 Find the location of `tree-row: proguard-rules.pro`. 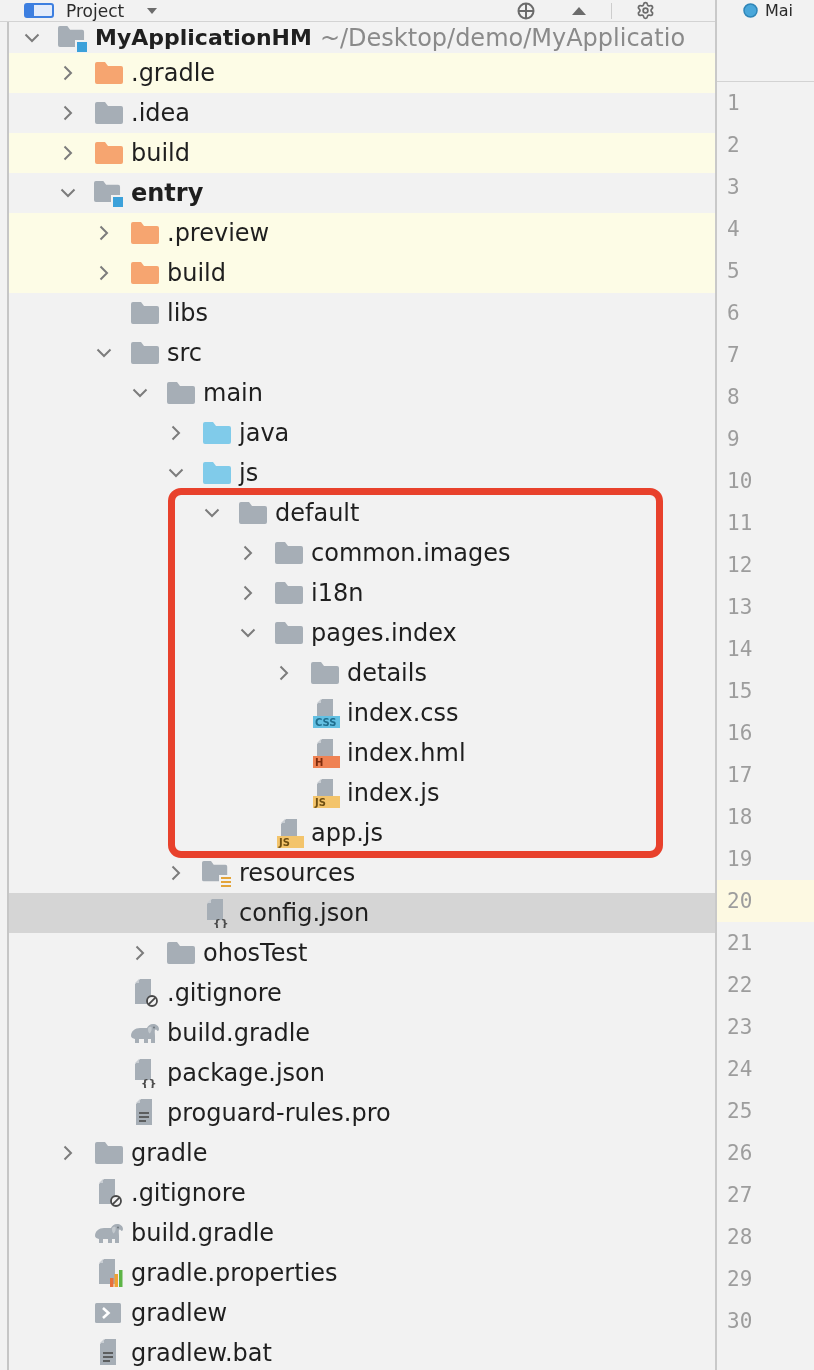

tree-row: proguard-rules.pro is located at coordinates (362, 1113).